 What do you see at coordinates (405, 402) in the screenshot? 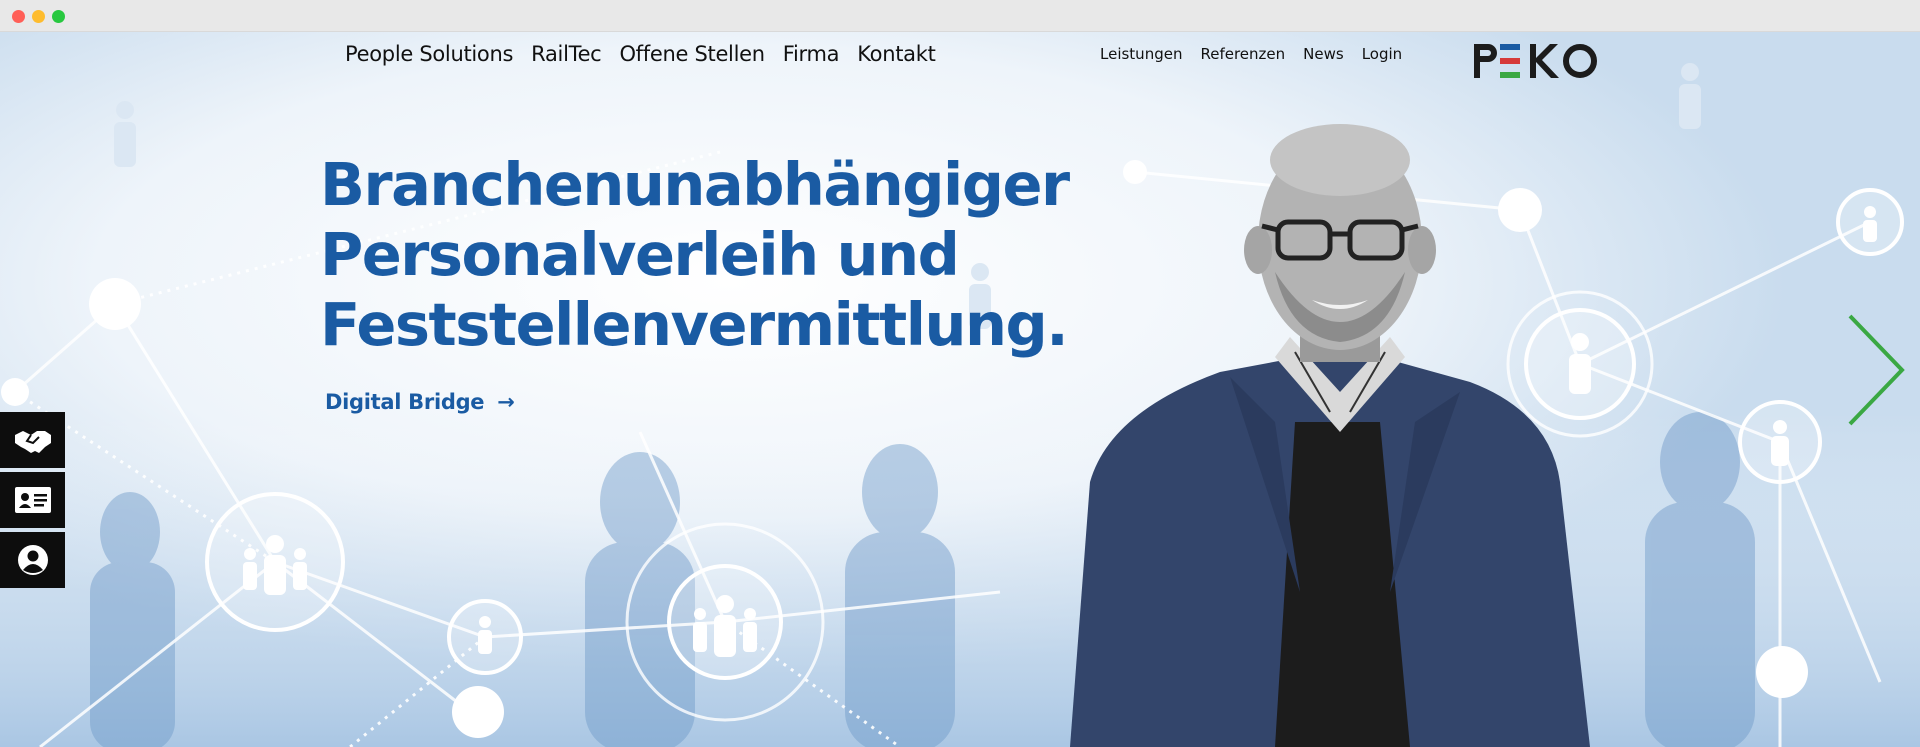
I see `digital-bridge-link-label: Digital Bridge` at bounding box center [405, 402].